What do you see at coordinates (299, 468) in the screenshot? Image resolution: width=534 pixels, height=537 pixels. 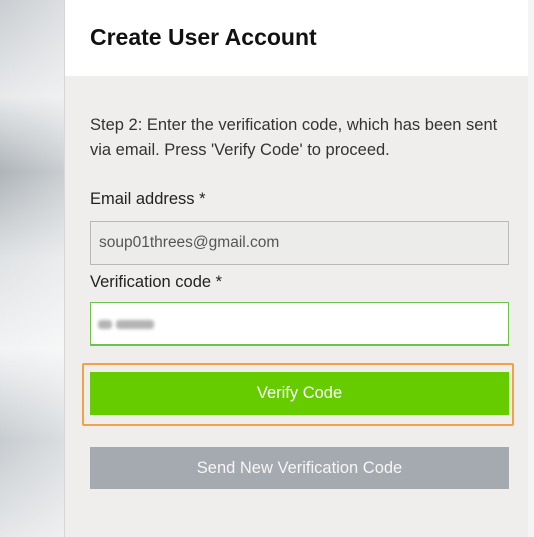 I see `send-new-code-button: Send New Verification Code` at bounding box center [299, 468].